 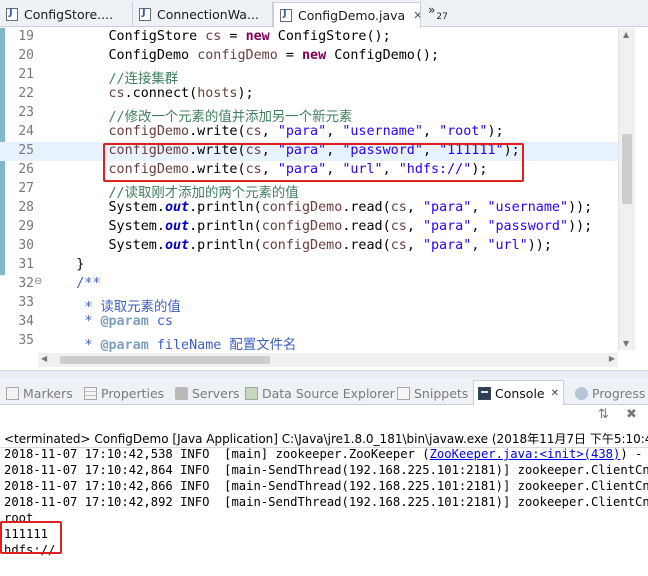 I want to click on code-line: 32 ⊖ /**, so click(x=309, y=284).